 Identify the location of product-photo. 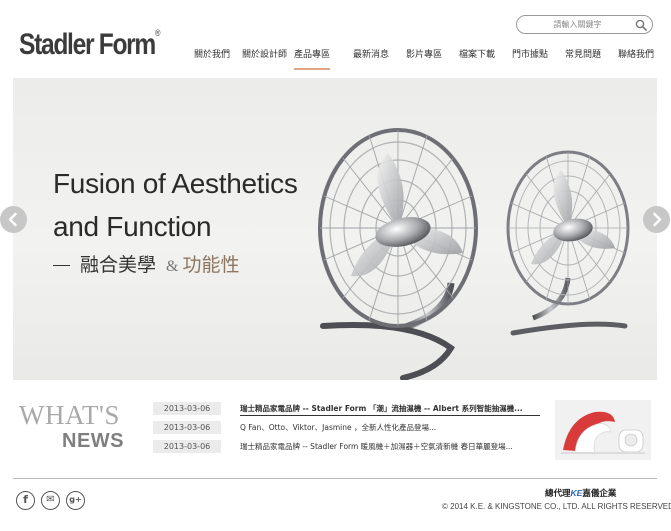
(603, 430).